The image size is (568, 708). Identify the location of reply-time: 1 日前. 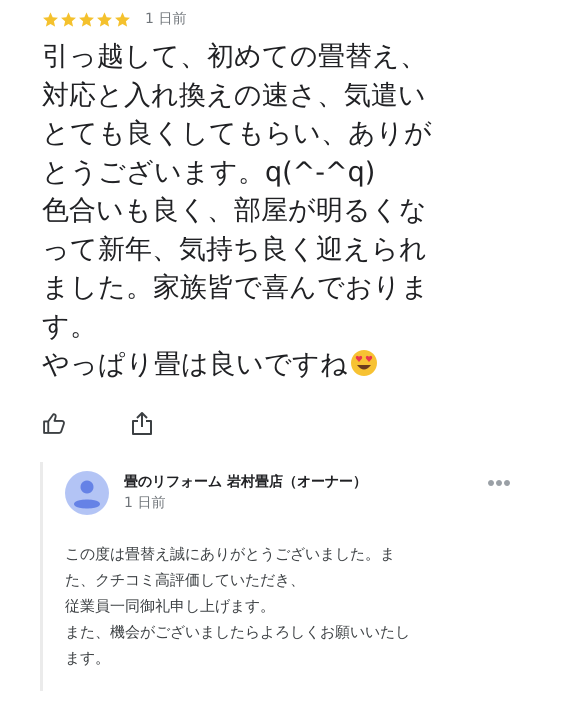
(145, 503).